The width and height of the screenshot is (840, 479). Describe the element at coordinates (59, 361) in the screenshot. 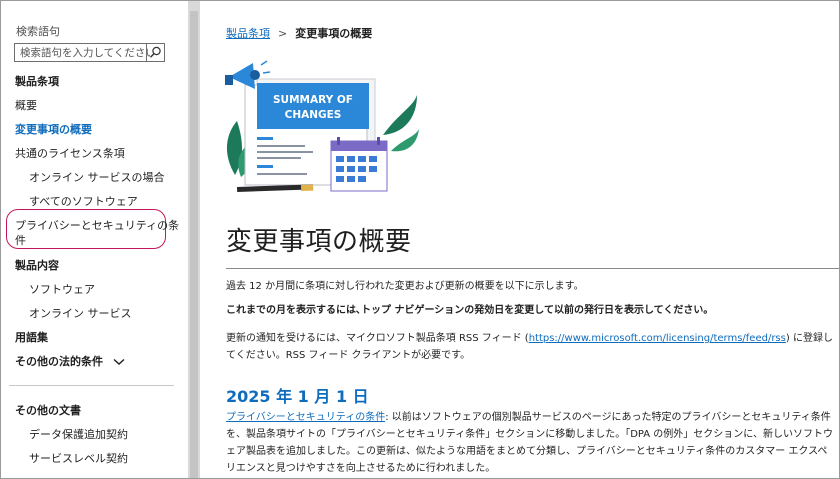

I see `nav-other-legal-terms-label: その他の法的条件` at that location.